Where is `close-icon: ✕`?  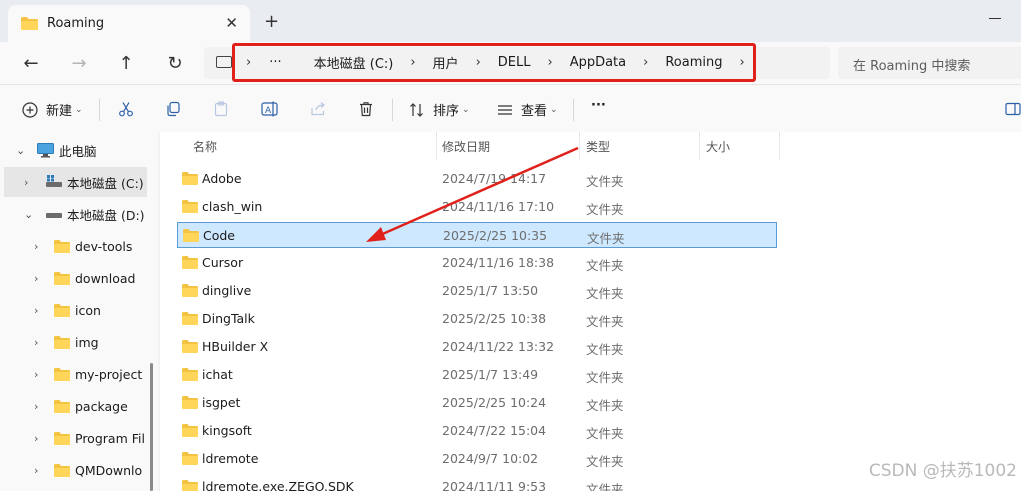 close-icon: ✕ is located at coordinates (231, 23).